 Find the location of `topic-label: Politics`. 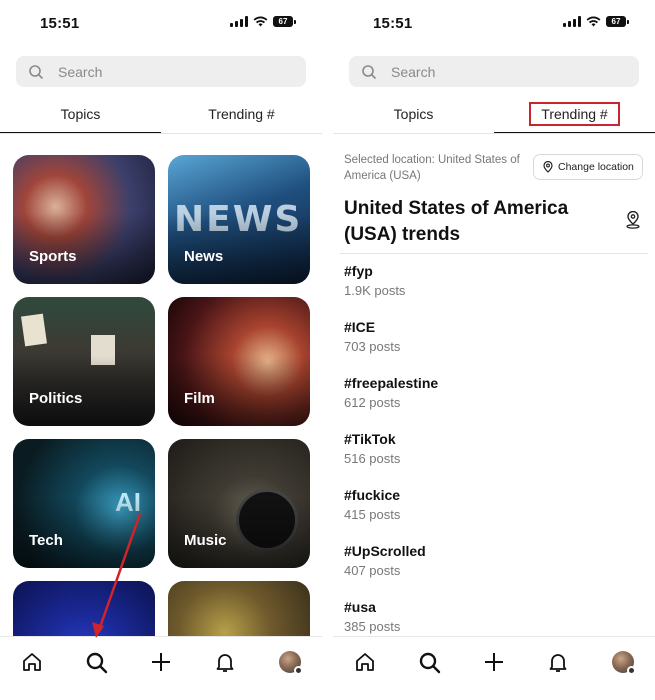

topic-label: Politics is located at coordinates (56, 398).